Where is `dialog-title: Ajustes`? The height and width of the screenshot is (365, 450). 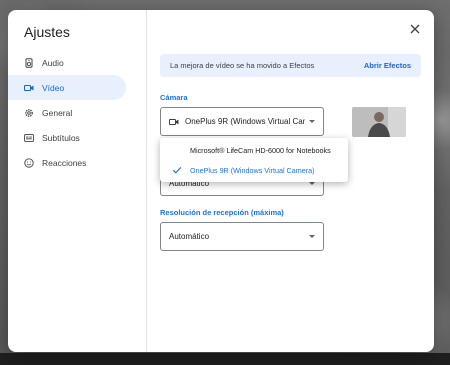 dialog-title: Ajustes is located at coordinates (47, 32).